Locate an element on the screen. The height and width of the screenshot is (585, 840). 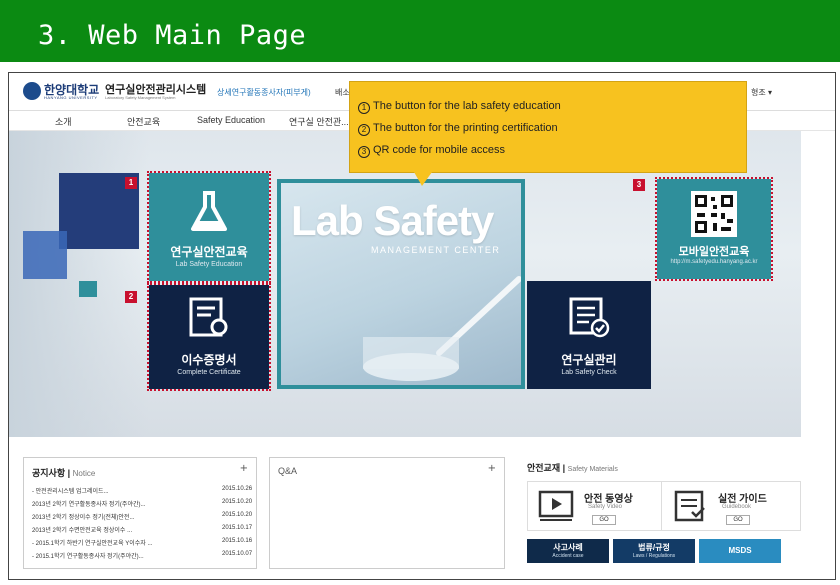
notice-date-6: 2015.10.07 is located at coordinates (237, 554).